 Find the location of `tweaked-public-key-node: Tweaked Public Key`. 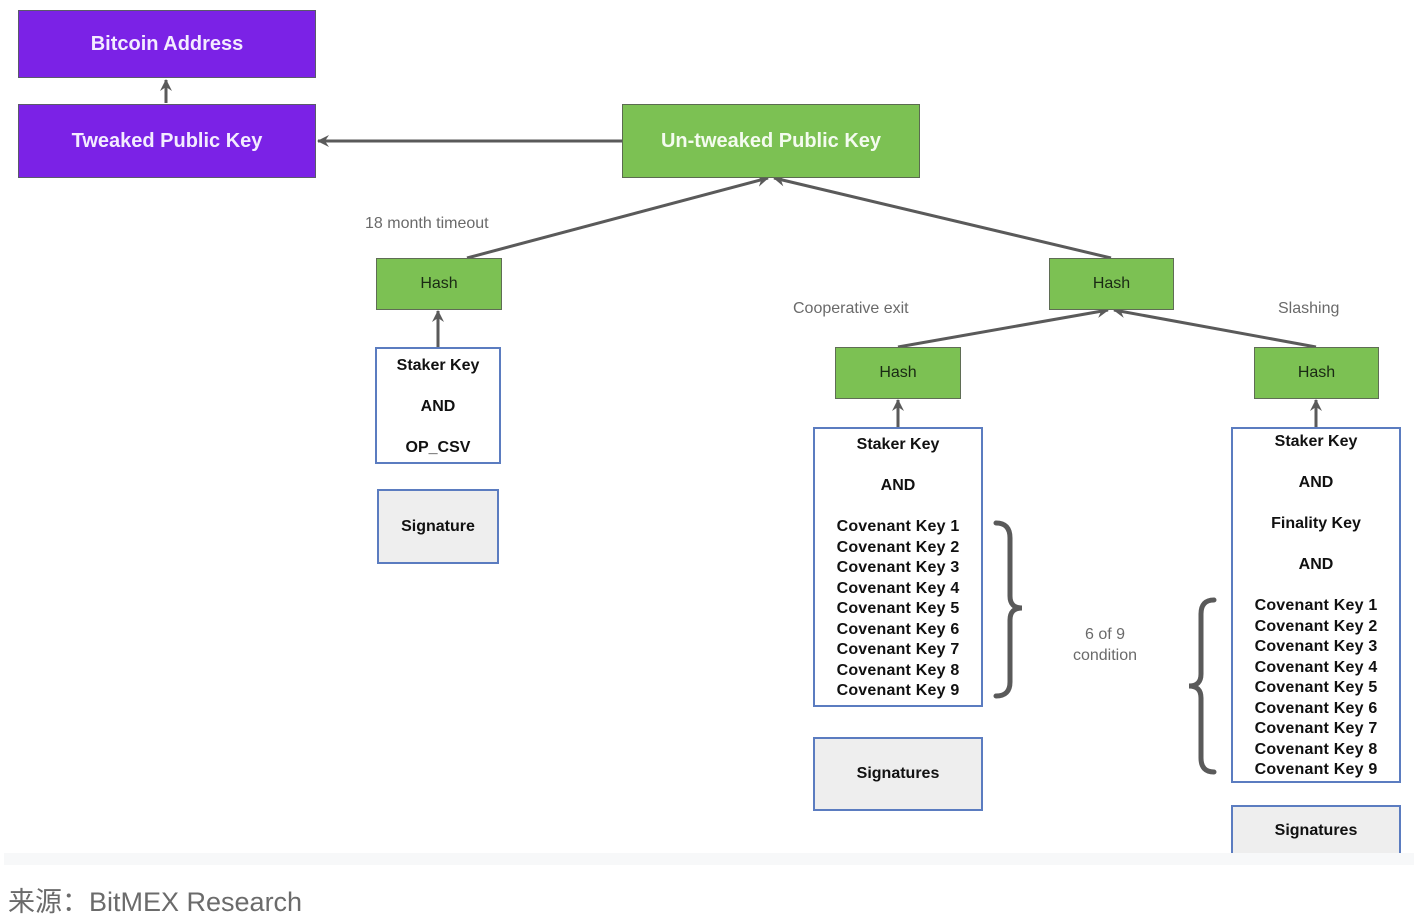

tweaked-public-key-node: Tweaked Public Key is located at coordinates (167, 141).